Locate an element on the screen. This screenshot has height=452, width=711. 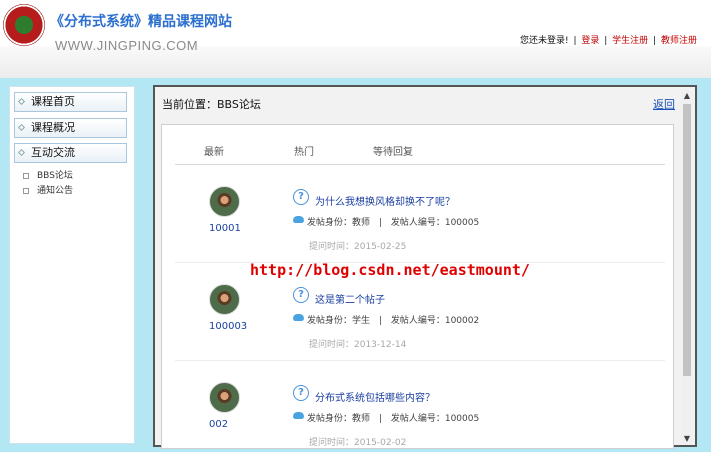
post-title: 这是第二个帖子 is located at coordinates (350, 298).